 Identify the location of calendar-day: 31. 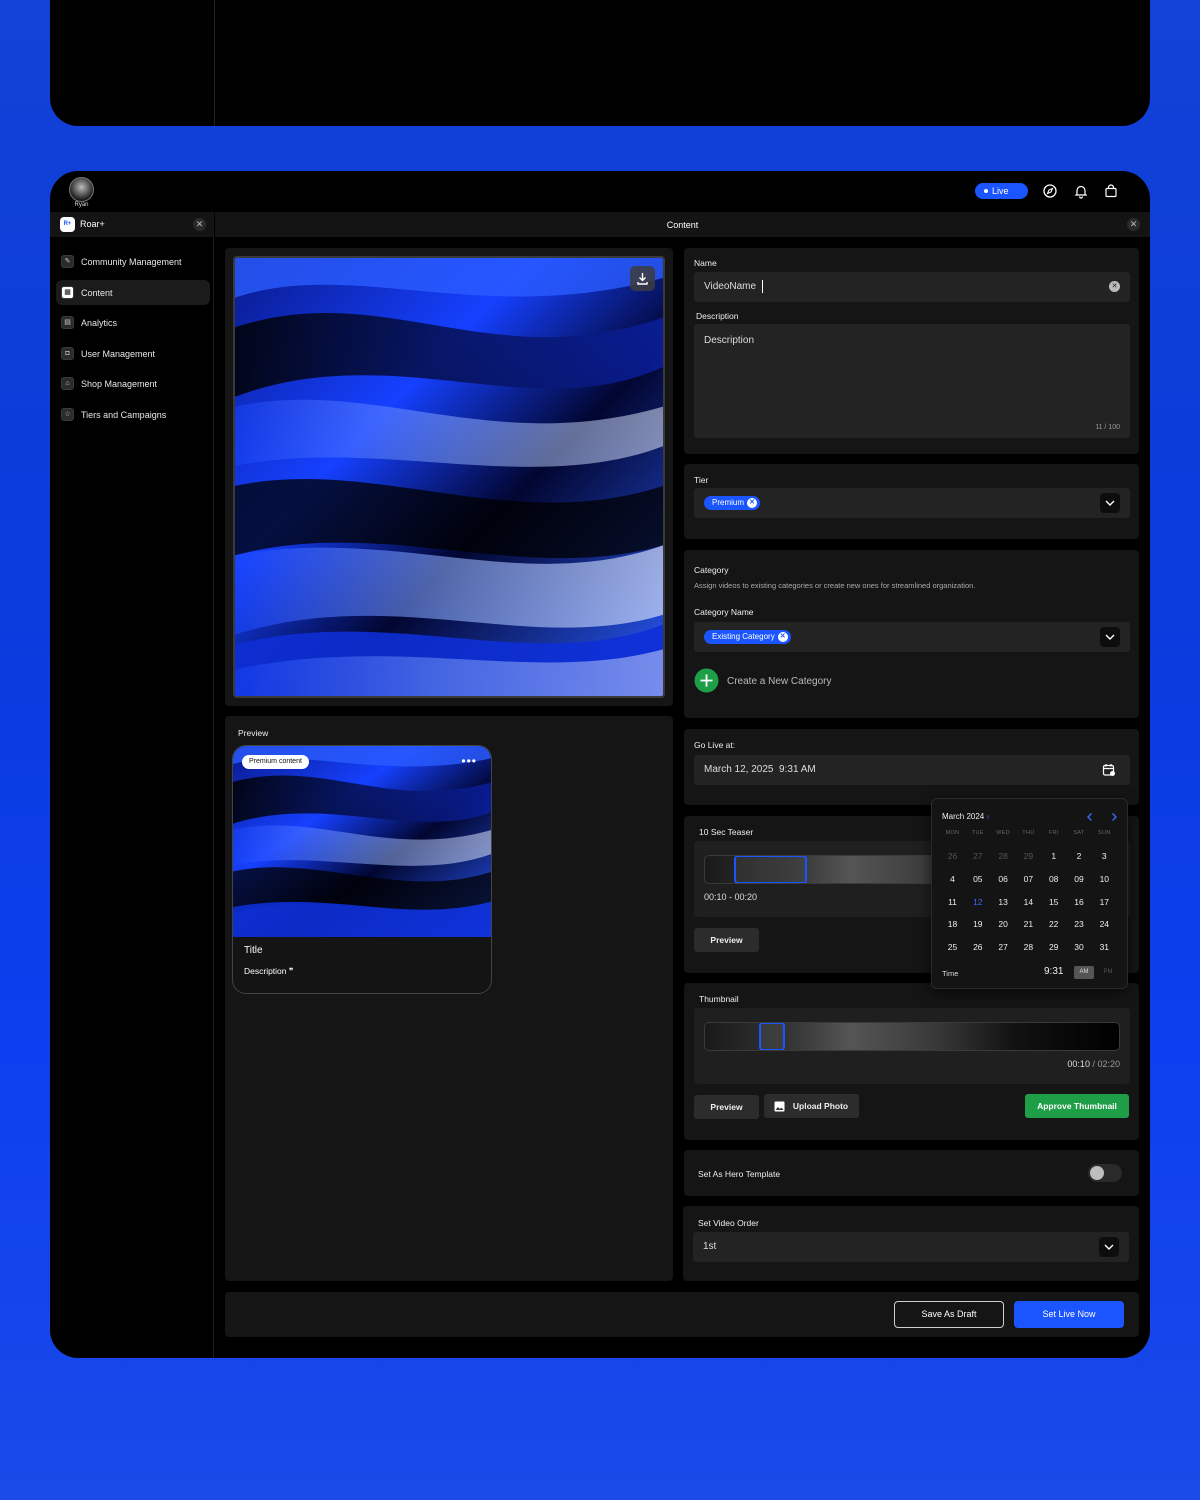
(1104, 947).